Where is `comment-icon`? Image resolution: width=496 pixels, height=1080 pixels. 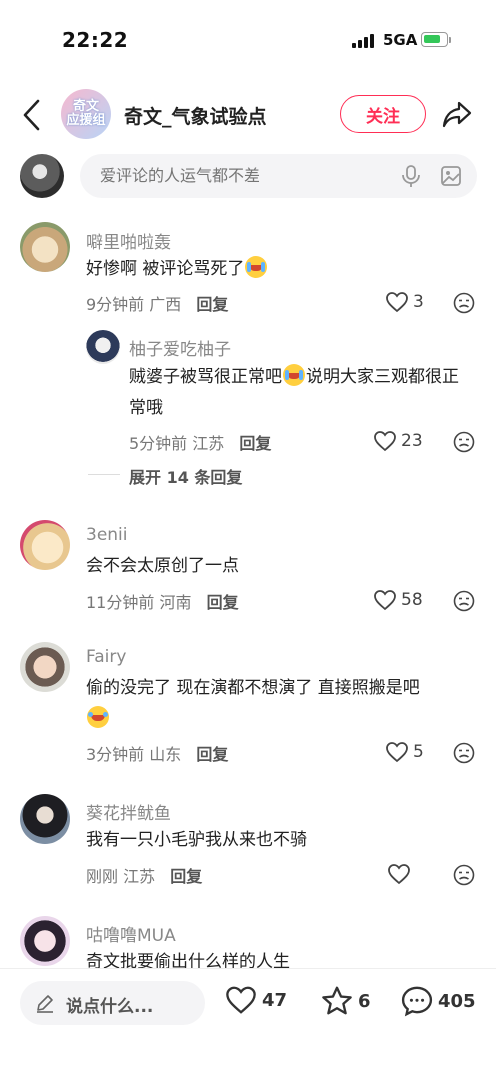 comment-icon is located at coordinates (417, 1001).